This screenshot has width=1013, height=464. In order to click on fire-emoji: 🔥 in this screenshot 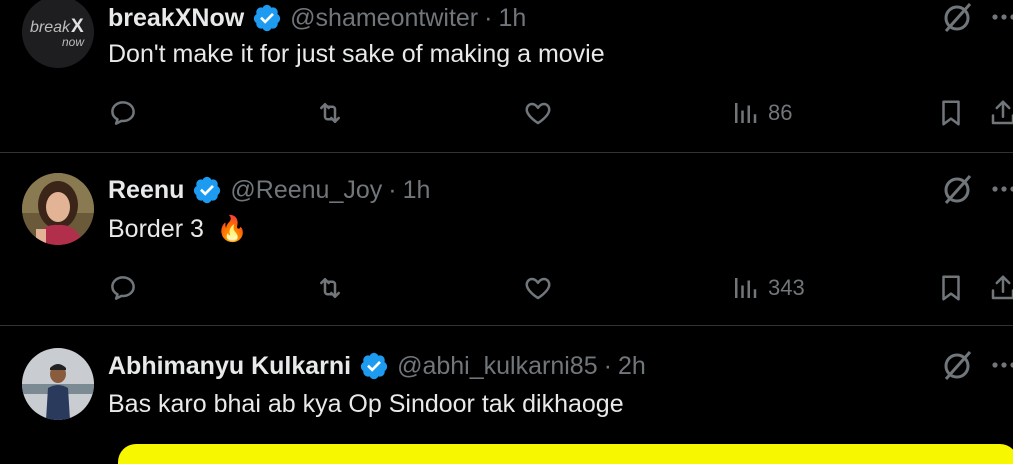, I will do `click(232, 229)`.